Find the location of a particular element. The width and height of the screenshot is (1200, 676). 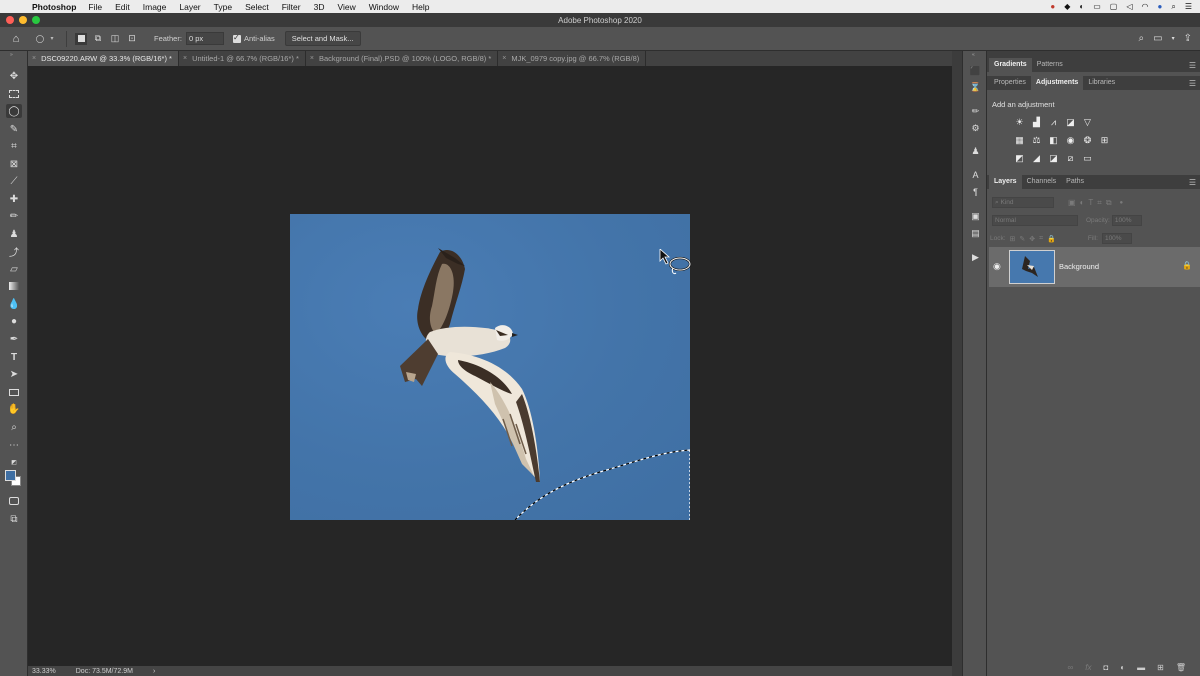

gradient-tool-icon is located at coordinates (14, 286).